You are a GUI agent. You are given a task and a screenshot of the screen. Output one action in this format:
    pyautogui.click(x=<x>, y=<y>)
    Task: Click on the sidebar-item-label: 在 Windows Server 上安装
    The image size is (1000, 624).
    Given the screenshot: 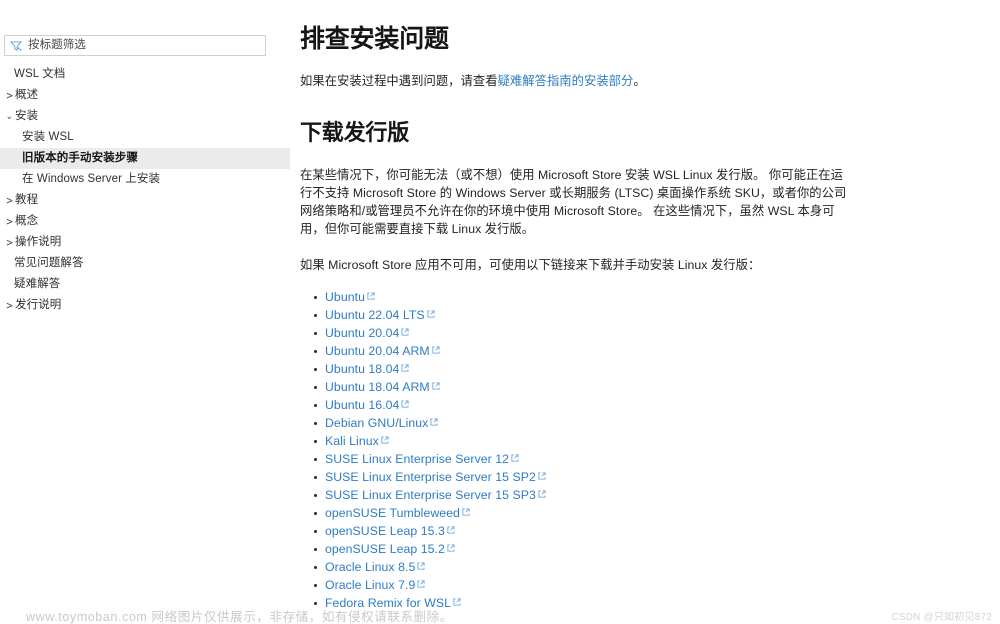 What is the action you would take?
    pyautogui.click(x=91, y=179)
    